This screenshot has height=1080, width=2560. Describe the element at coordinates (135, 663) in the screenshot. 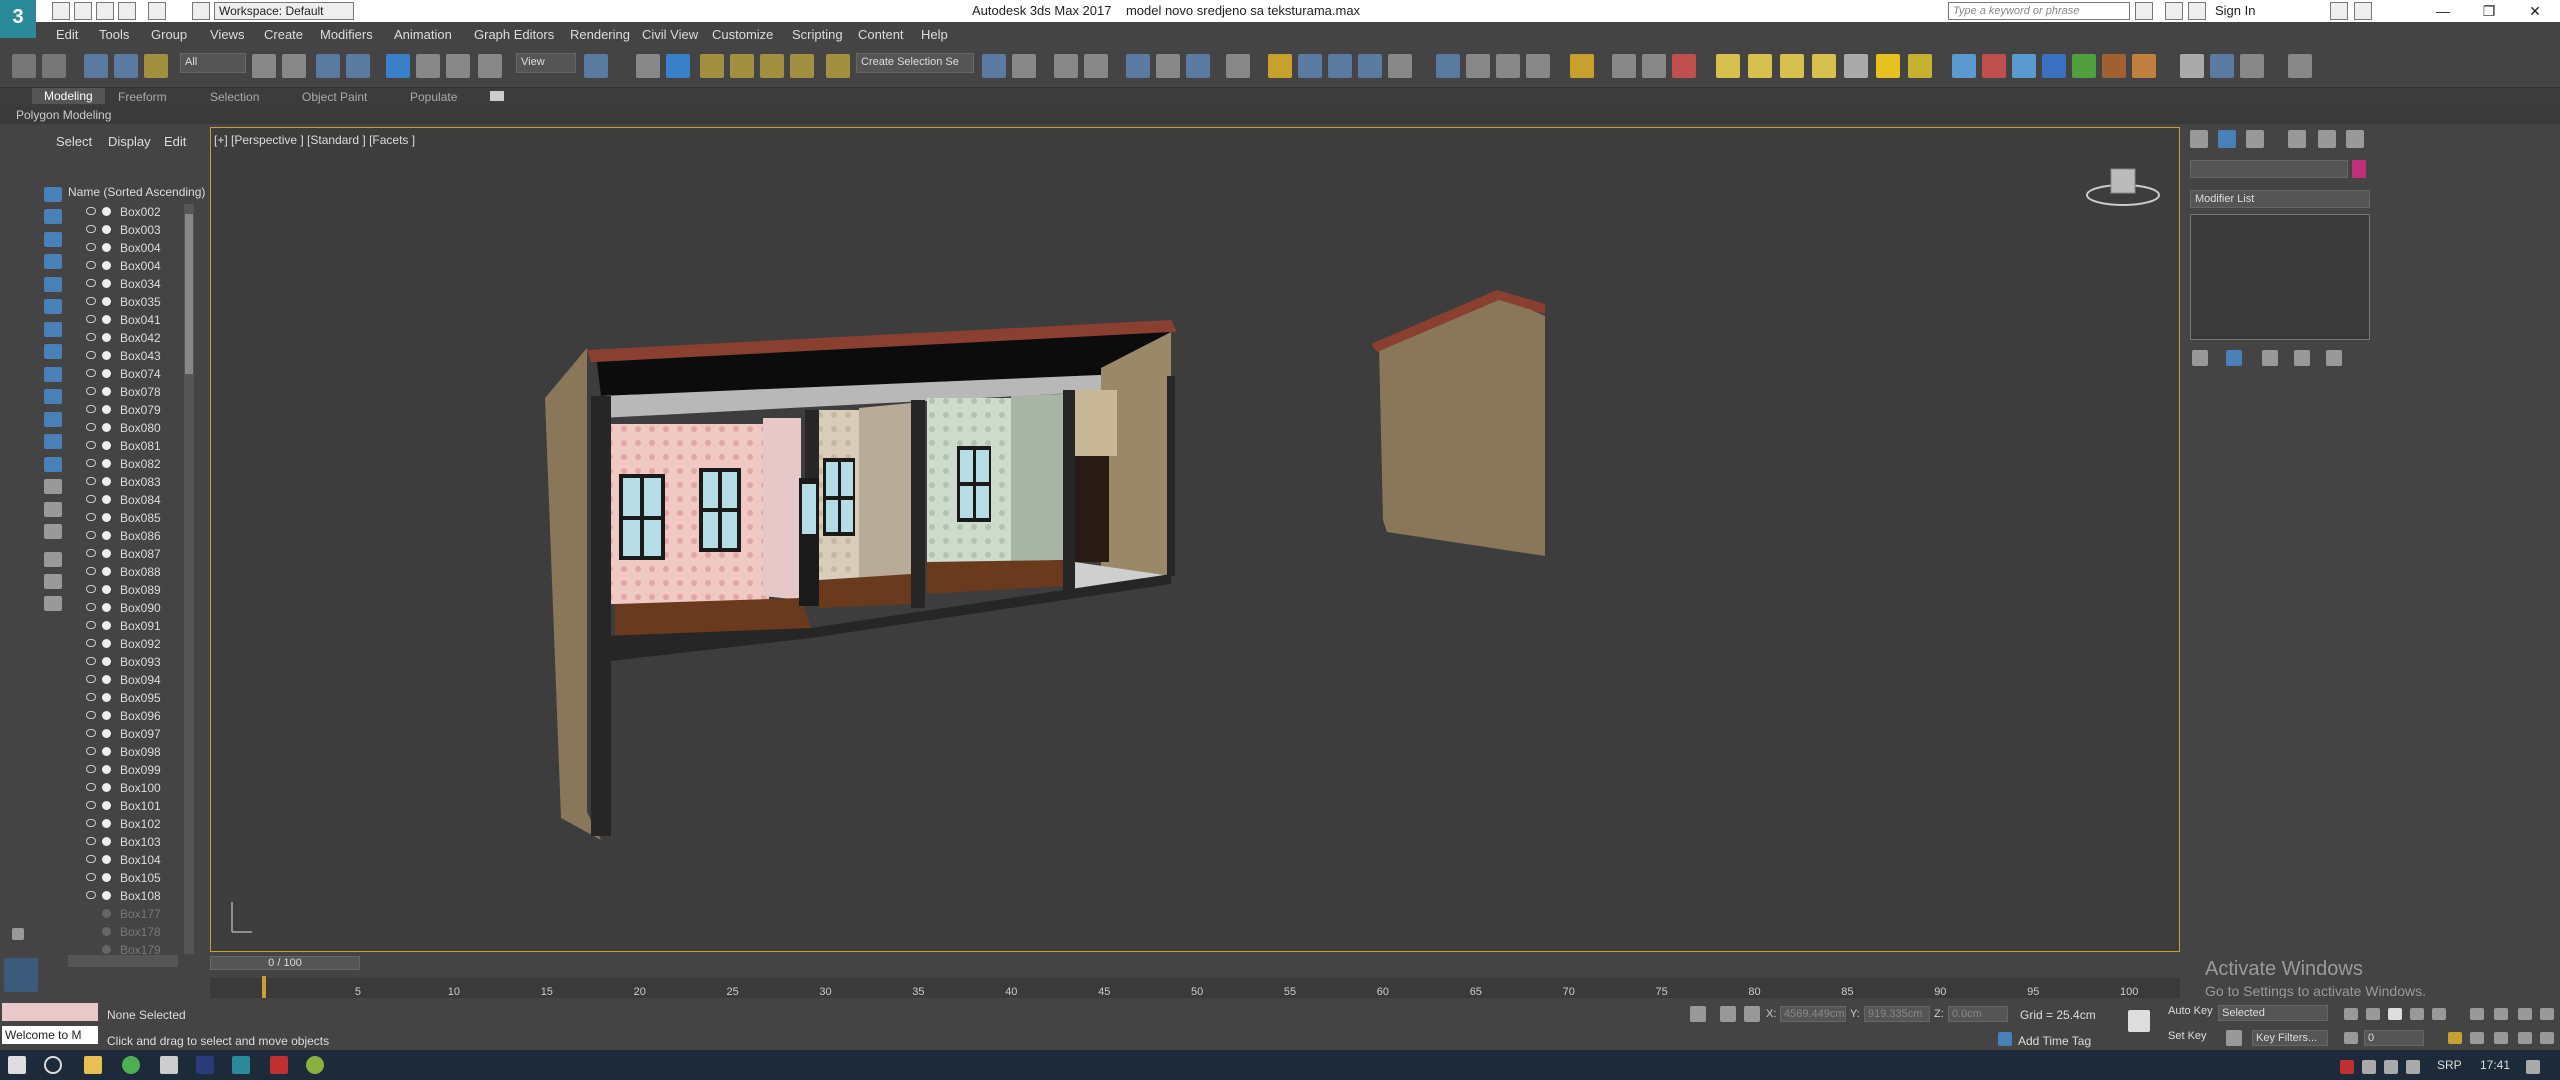

I see `list-item: Box093` at that location.